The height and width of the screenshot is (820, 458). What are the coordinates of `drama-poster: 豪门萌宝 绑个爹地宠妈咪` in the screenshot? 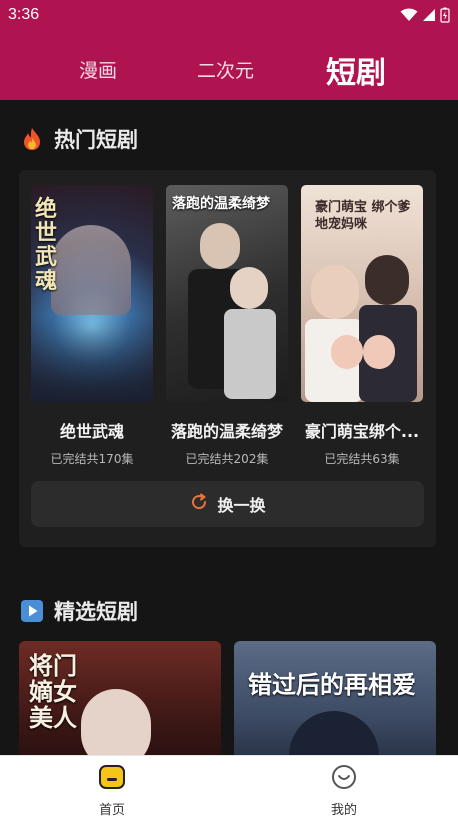 It's located at (362, 293).